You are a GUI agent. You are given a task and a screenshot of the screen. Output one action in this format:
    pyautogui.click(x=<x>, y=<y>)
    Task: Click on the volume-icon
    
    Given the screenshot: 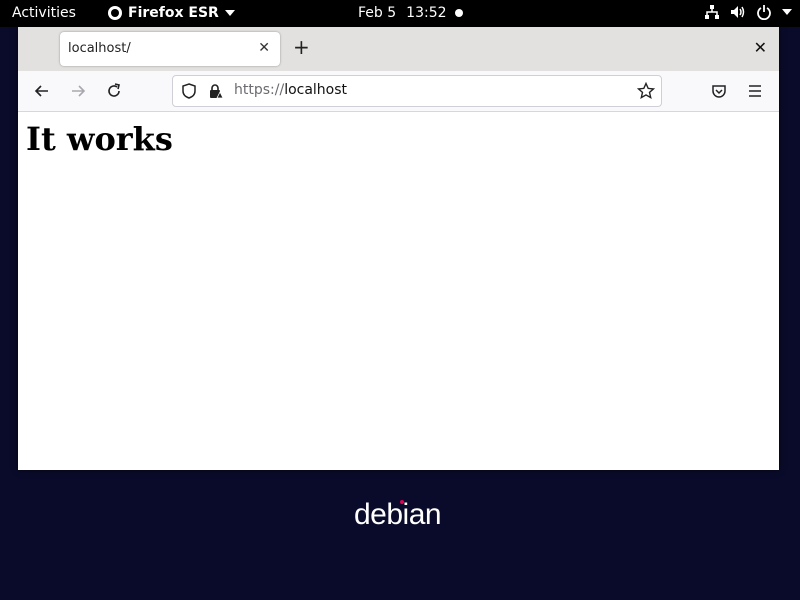 What is the action you would take?
    pyautogui.click(x=738, y=12)
    